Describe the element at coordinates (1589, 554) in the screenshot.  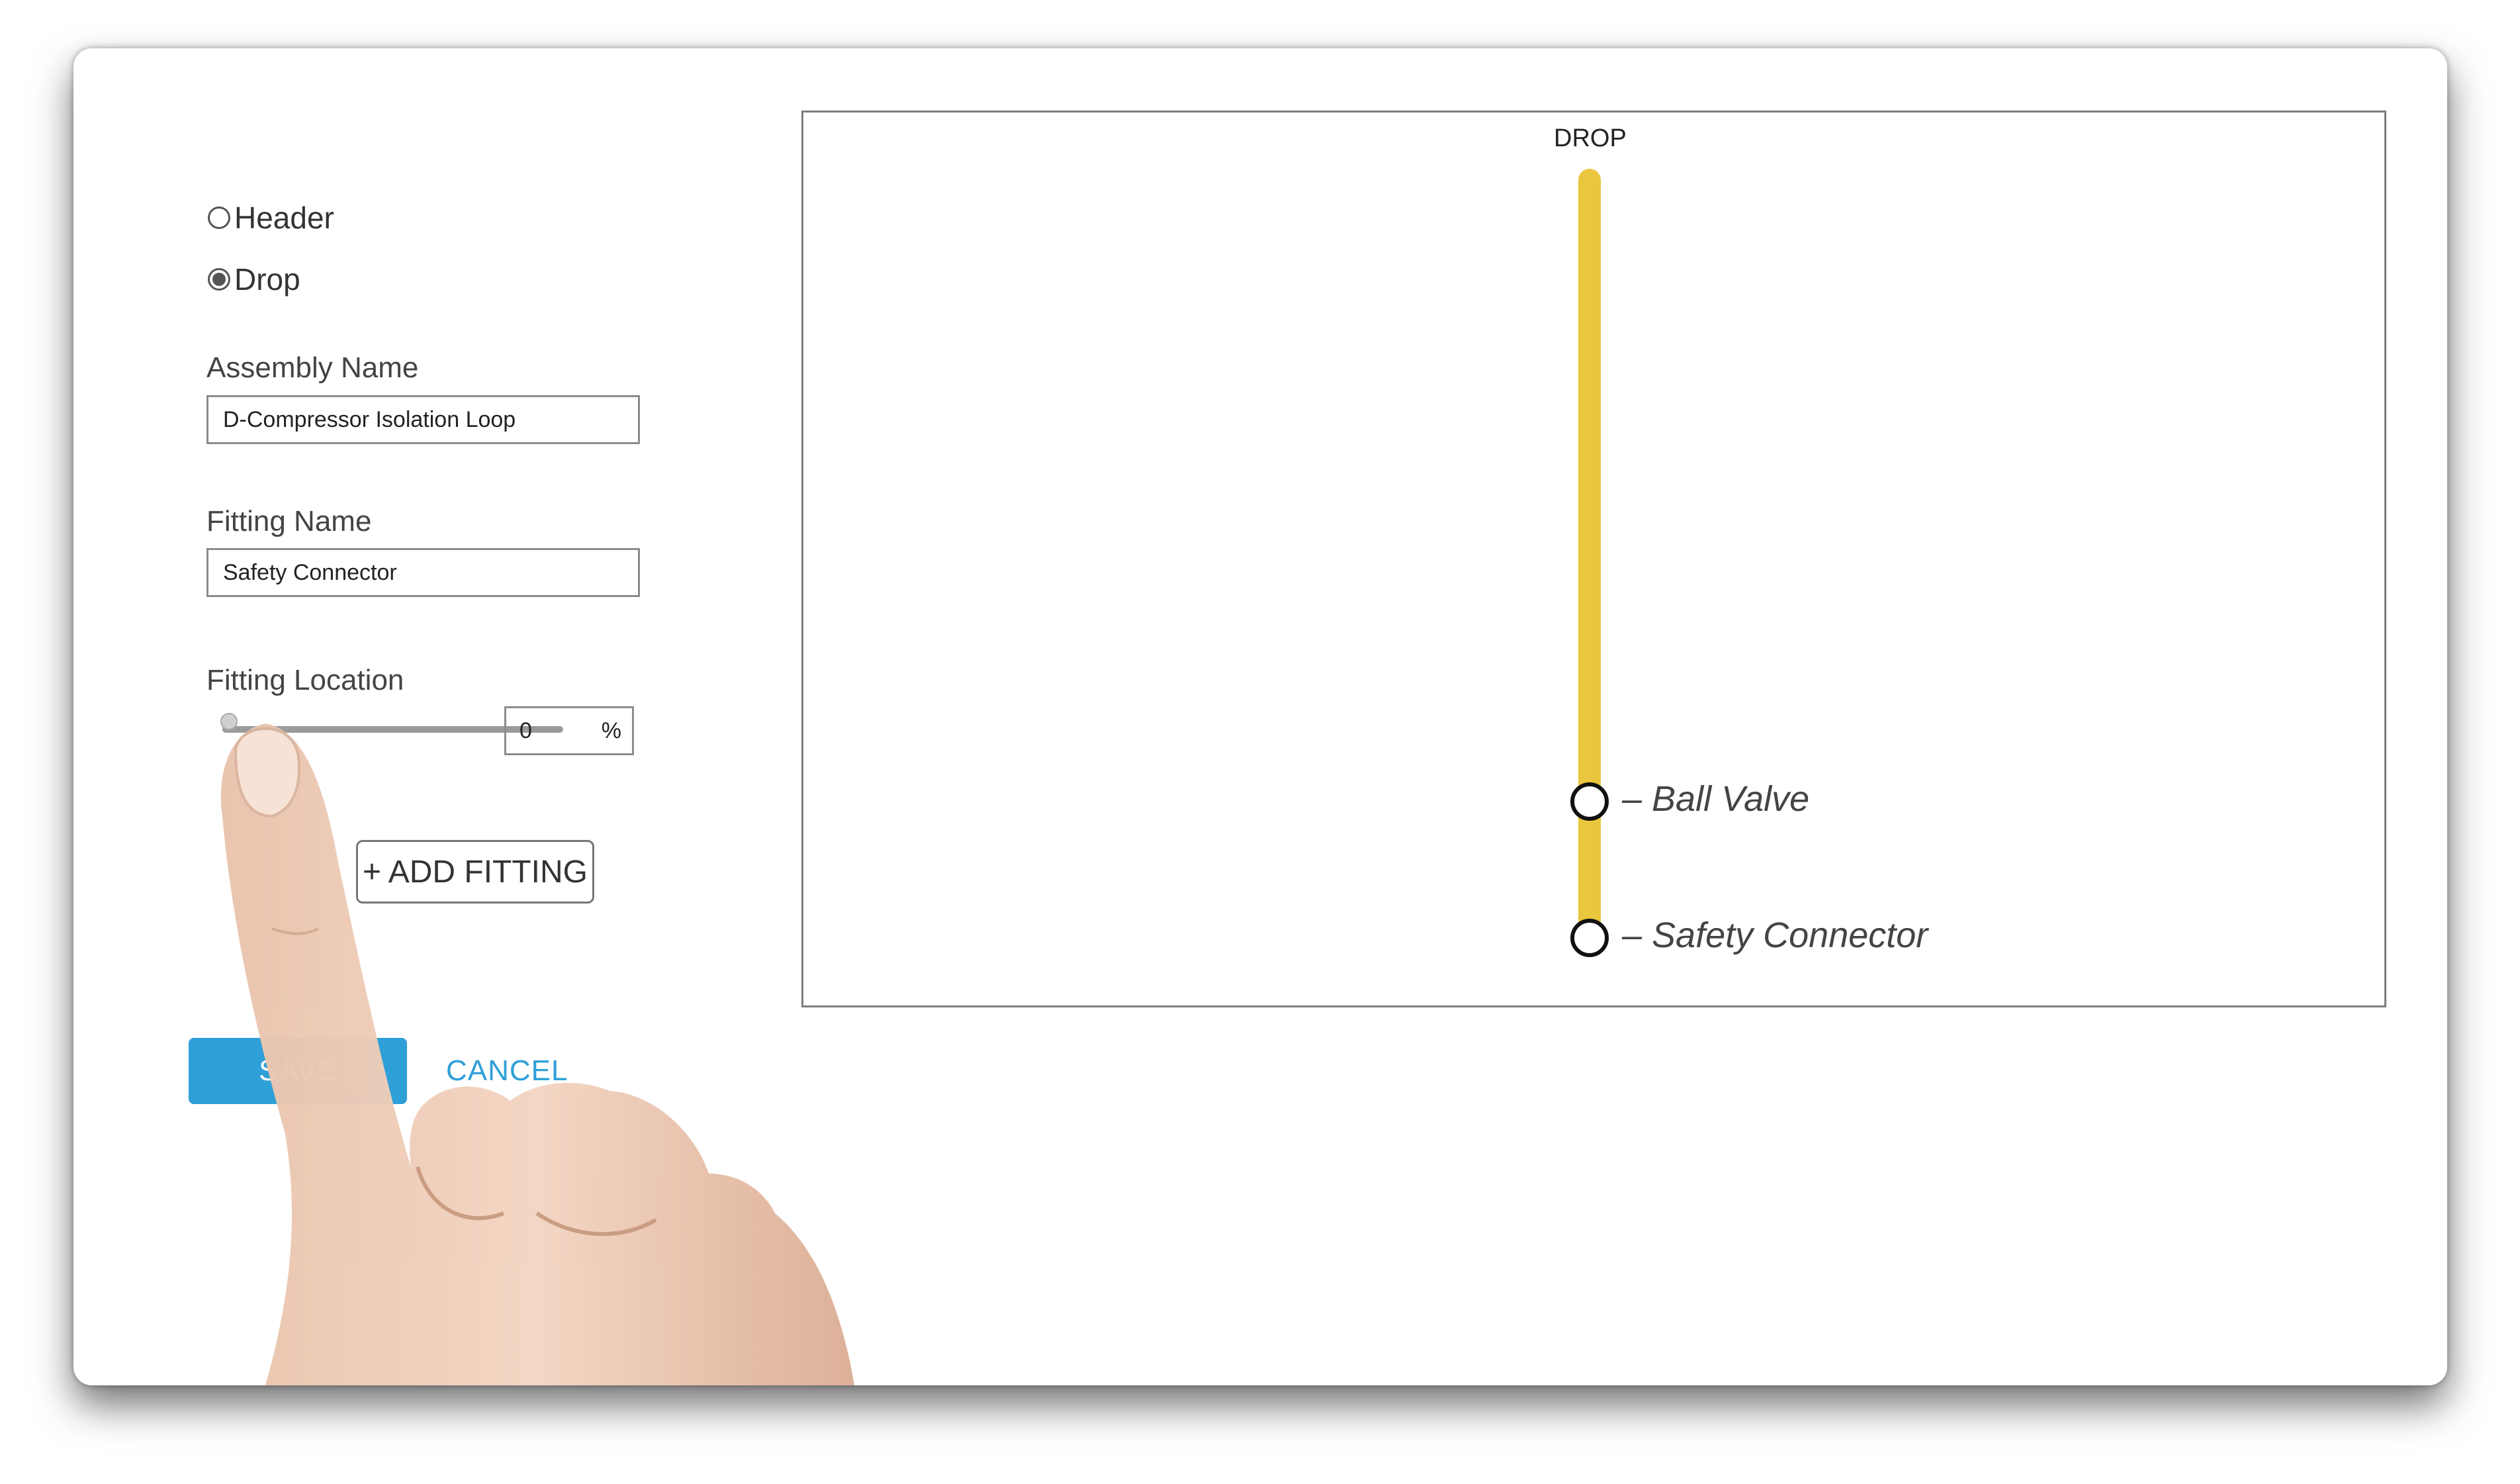
I see `drop-pipe` at that location.